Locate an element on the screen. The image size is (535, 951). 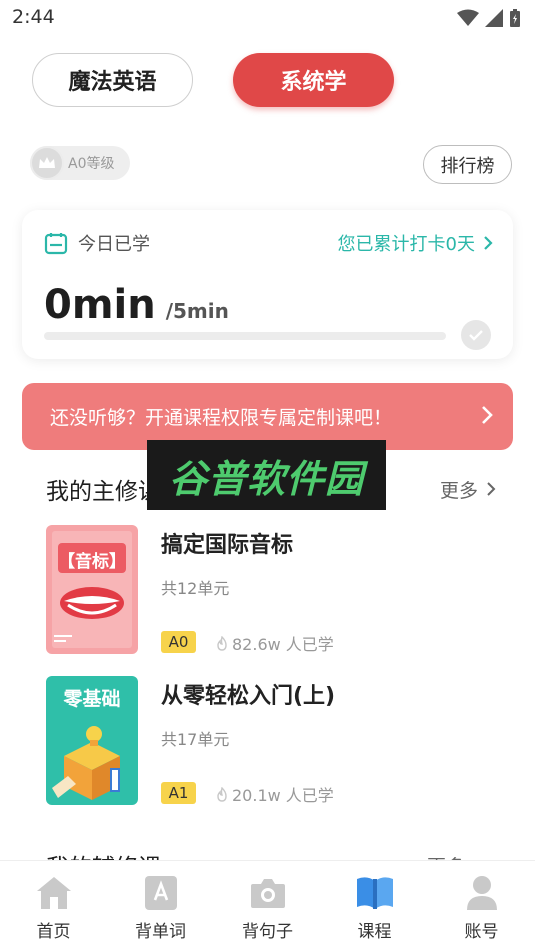
course-card: 【音标】 搞定国际音标 共12单元 A0 82.6w 人已学 is located at coordinates (271, 590).